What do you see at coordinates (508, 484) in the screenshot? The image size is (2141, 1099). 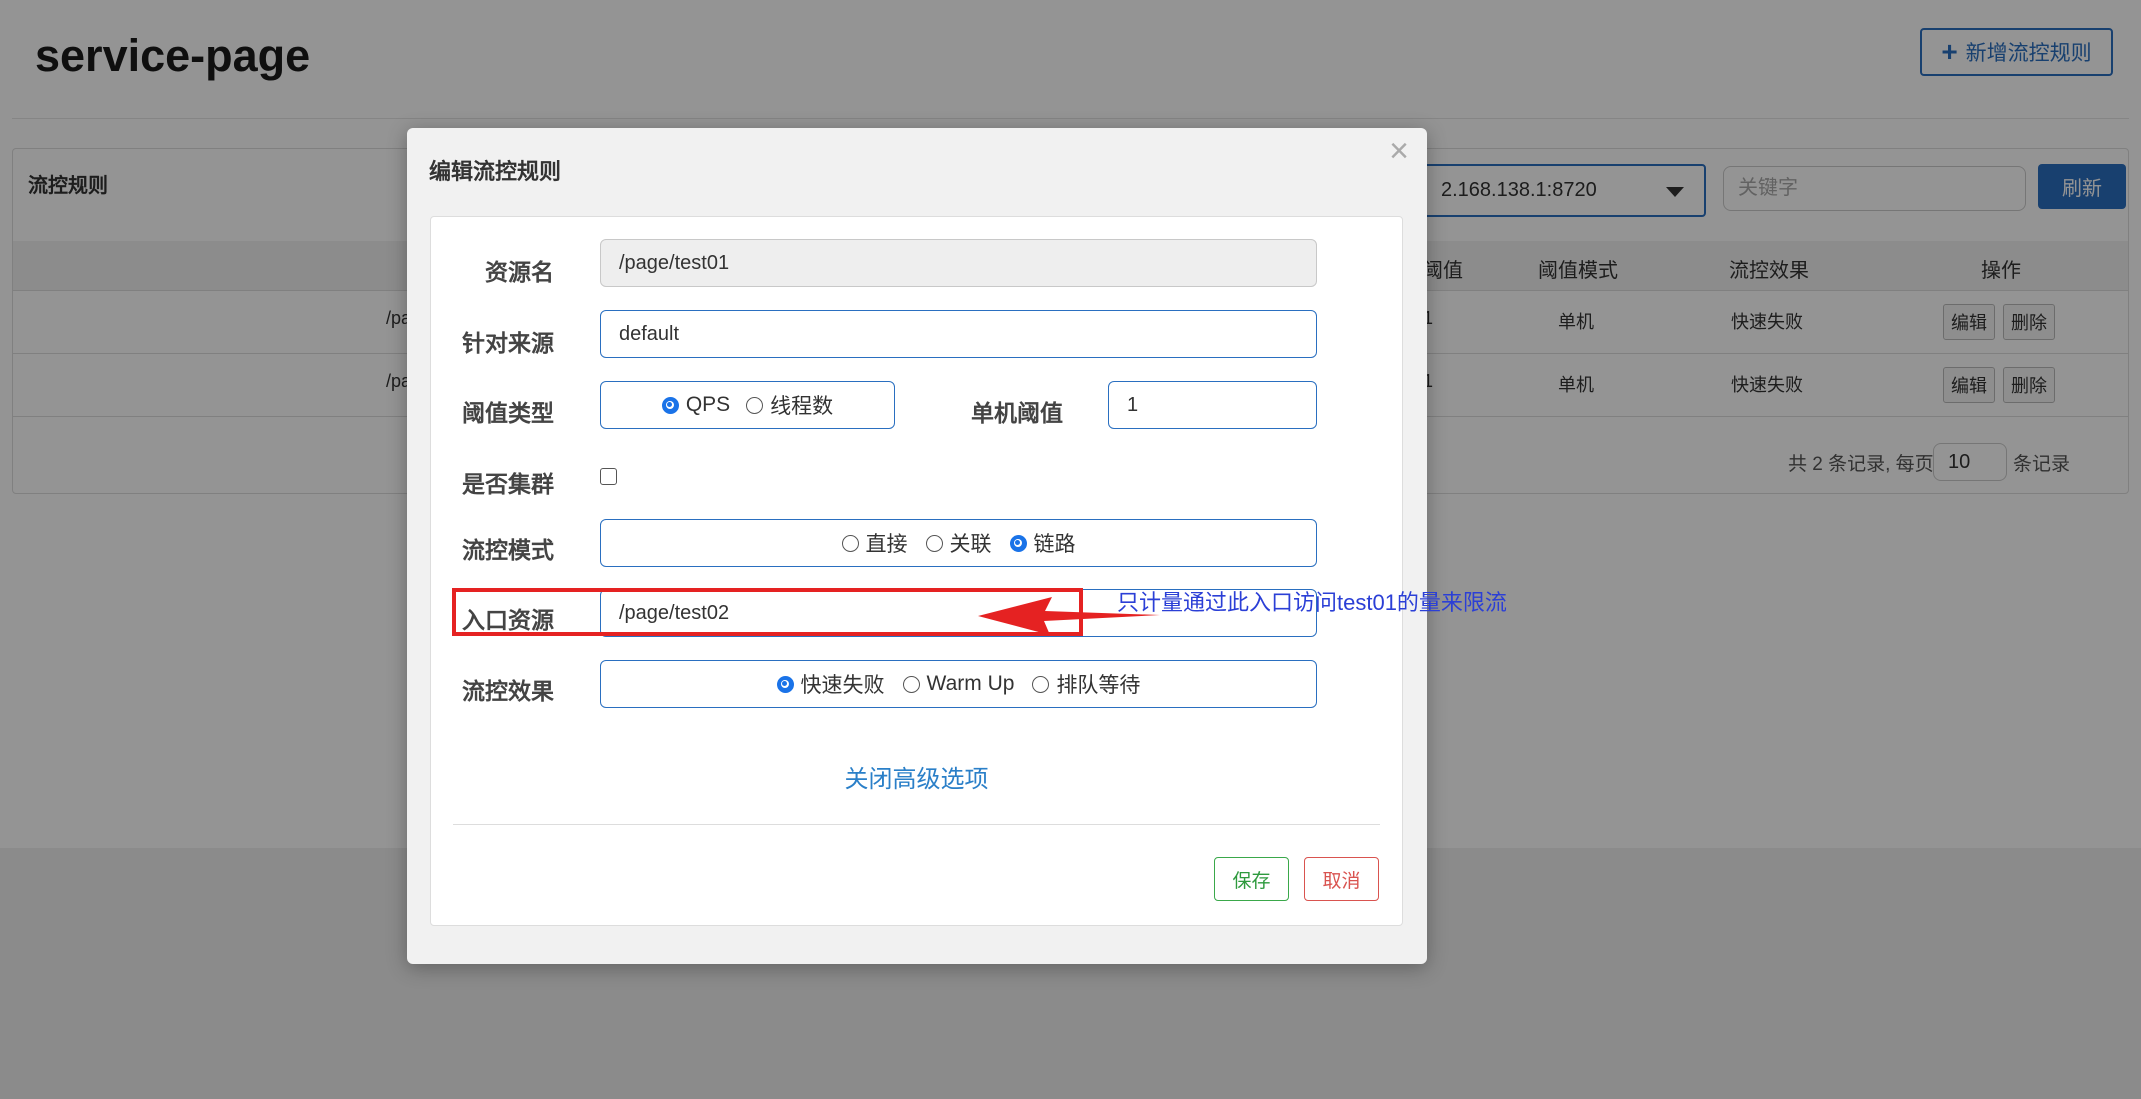 I see `cluster-label: 是否集群` at bounding box center [508, 484].